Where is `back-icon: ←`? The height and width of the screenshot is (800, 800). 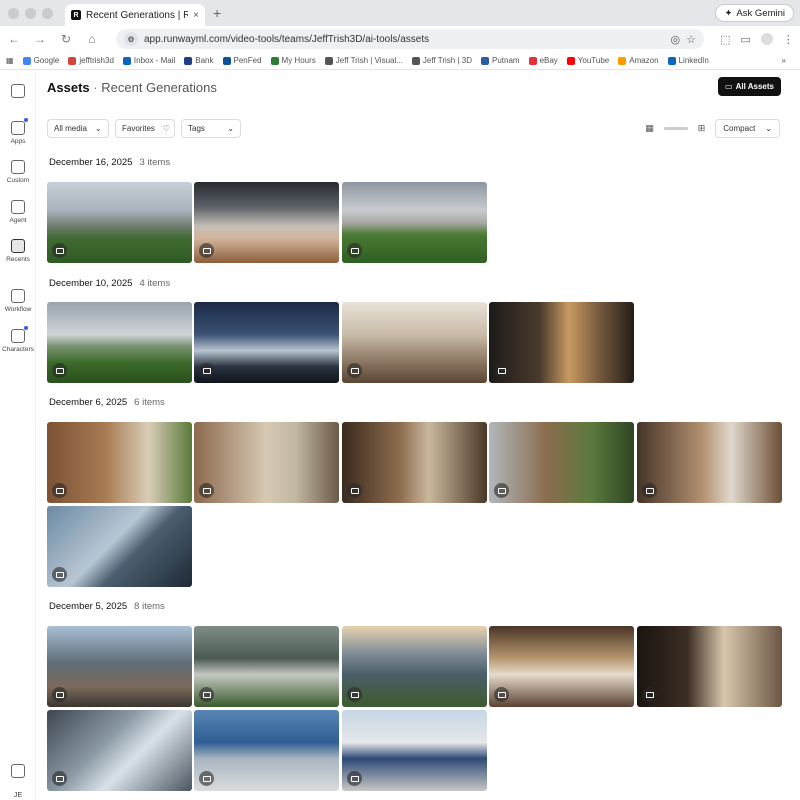 back-icon: ← is located at coordinates (14, 39).